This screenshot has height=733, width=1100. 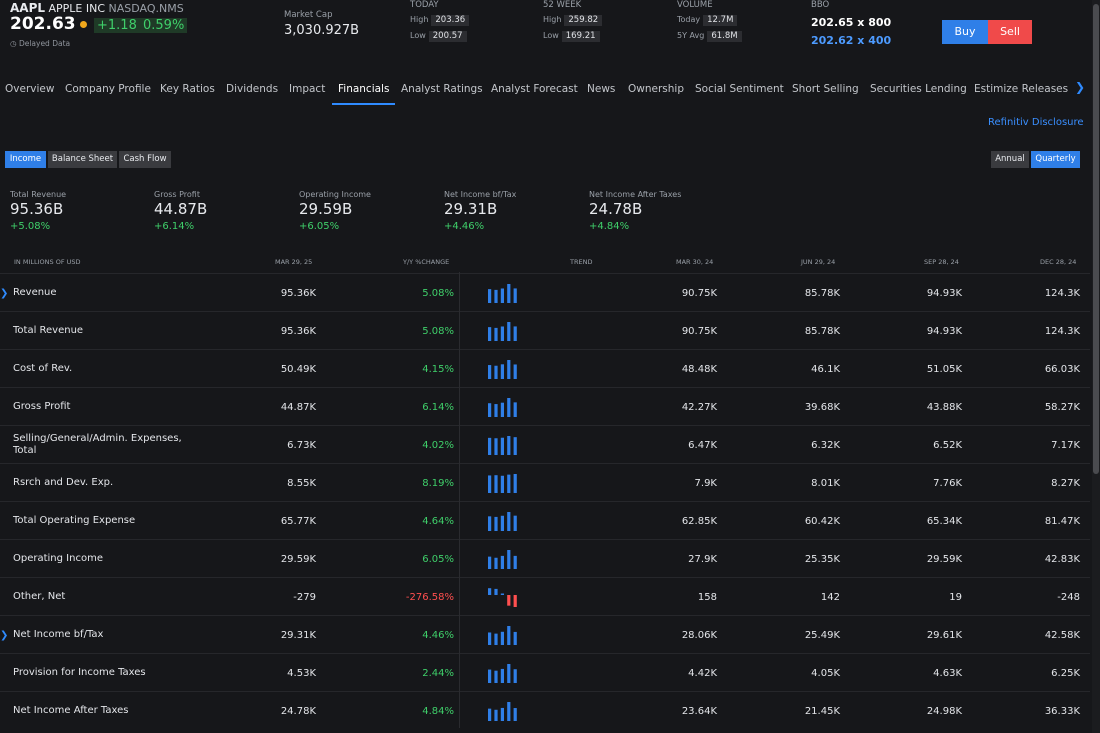 What do you see at coordinates (1062, 369) in the screenshot?
I see `quarter-value-q4: 66.03K` at bounding box center [1062, 369].